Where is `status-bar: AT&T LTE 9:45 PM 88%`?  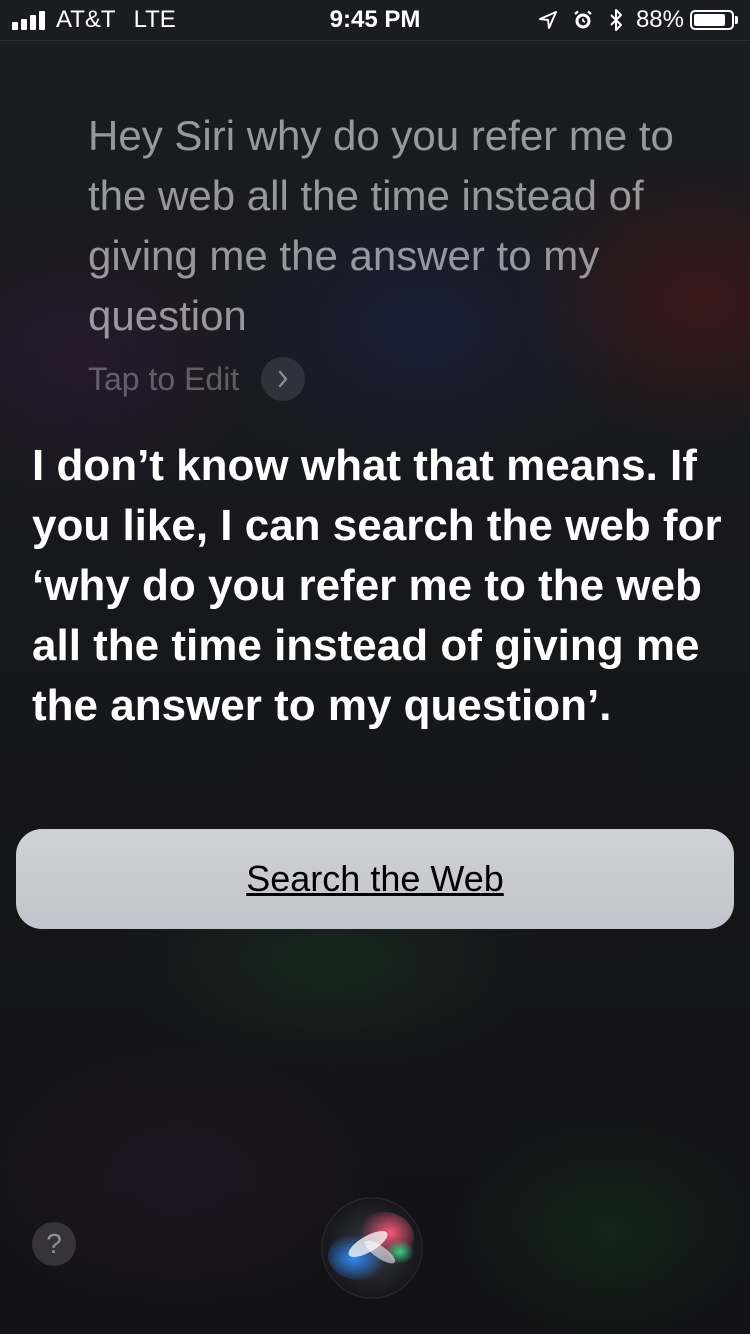 status-bar: AT&T LTE 9:45 PM 88% is located at coordinates (375, 20).